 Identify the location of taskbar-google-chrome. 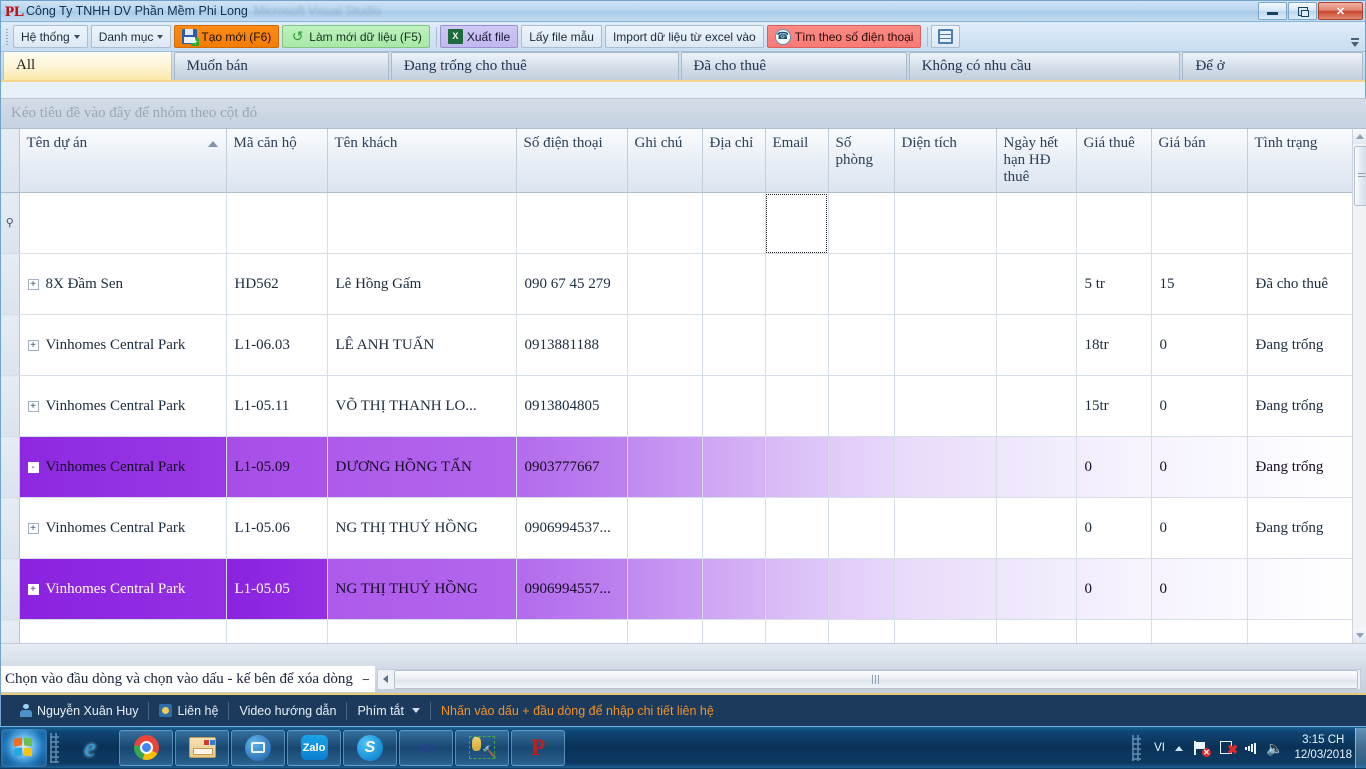
(146, 747).